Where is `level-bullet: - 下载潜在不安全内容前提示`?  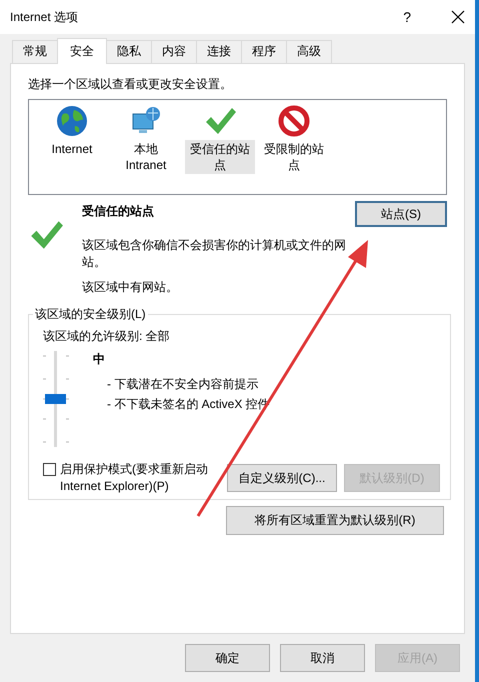
level-bullet: - 下载潜在不安全内容前提示 is located at coordinates (183, 384).